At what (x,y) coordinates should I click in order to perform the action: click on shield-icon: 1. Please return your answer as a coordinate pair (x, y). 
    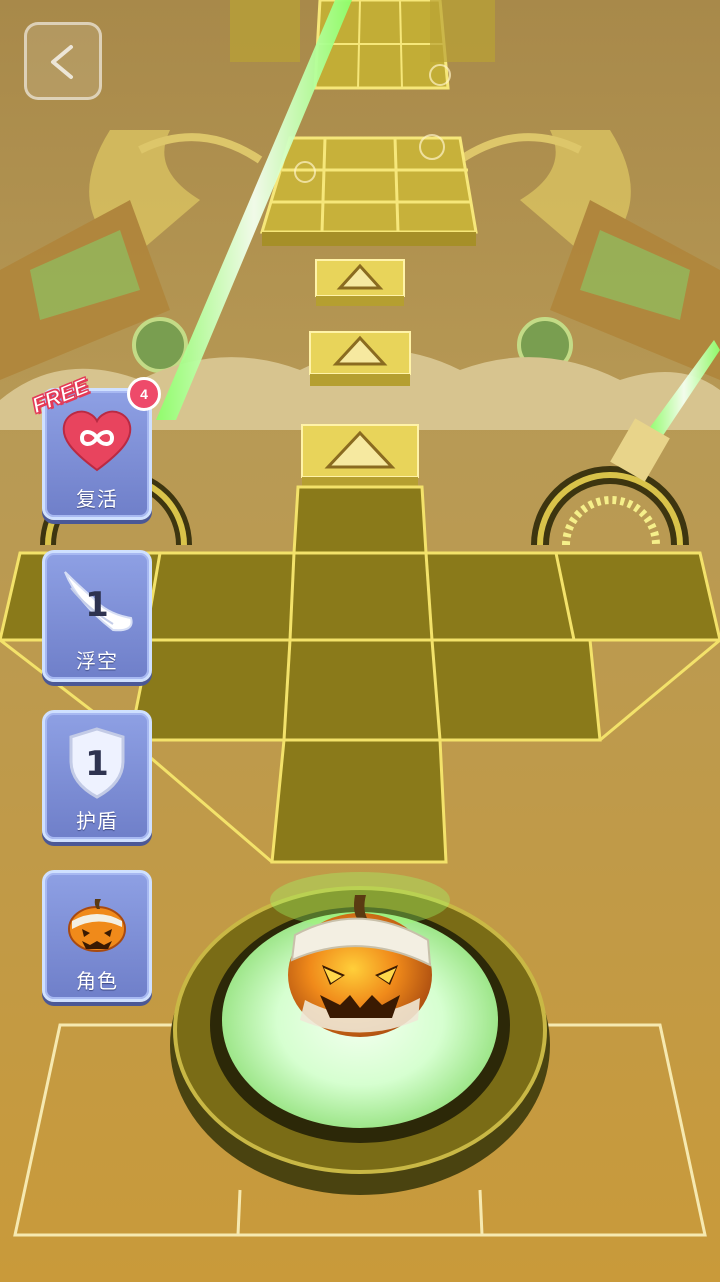
    Looking at the image, I should click on (97, 763).